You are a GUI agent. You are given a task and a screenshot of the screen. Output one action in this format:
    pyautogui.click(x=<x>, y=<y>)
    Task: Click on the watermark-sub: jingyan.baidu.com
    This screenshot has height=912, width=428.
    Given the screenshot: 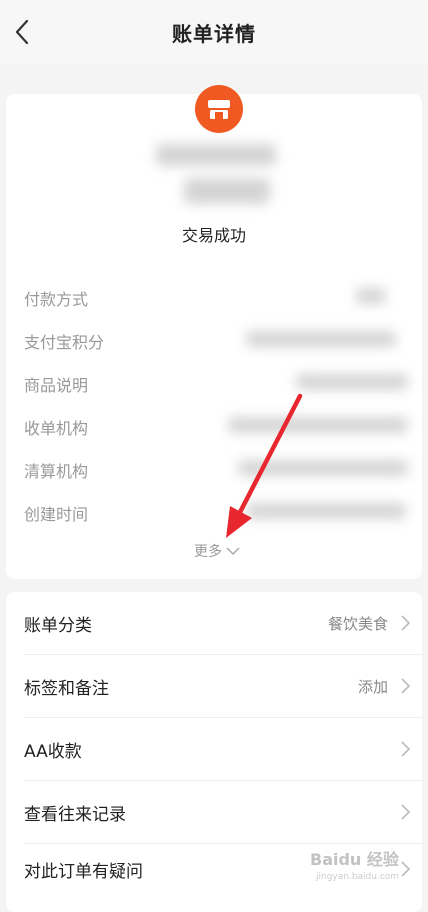 What is the action you would take?
    pyautogui.click(x=358, y=877)
    